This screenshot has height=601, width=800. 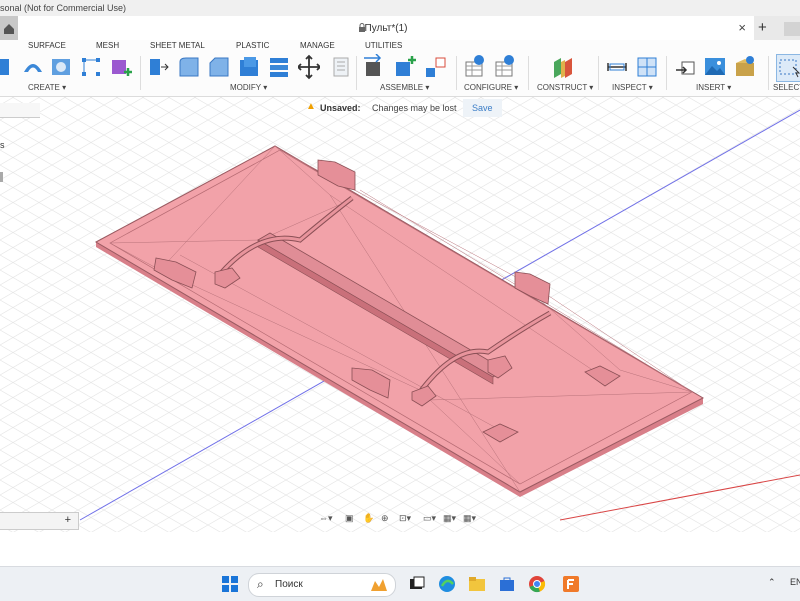 What do you see at coordinates (687, 67) in the screenshot?
I see `insert-derive-icon` at bounding box center [687, 67].